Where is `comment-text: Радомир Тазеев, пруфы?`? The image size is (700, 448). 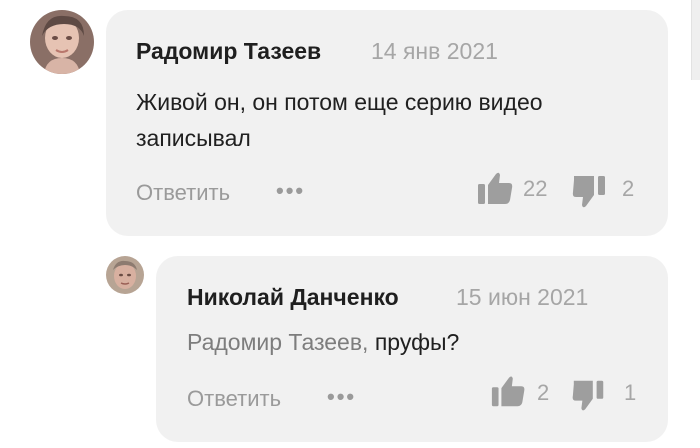 comment-text: Радомир Тазеев, пруфы? is located at coordinates (323, 342).